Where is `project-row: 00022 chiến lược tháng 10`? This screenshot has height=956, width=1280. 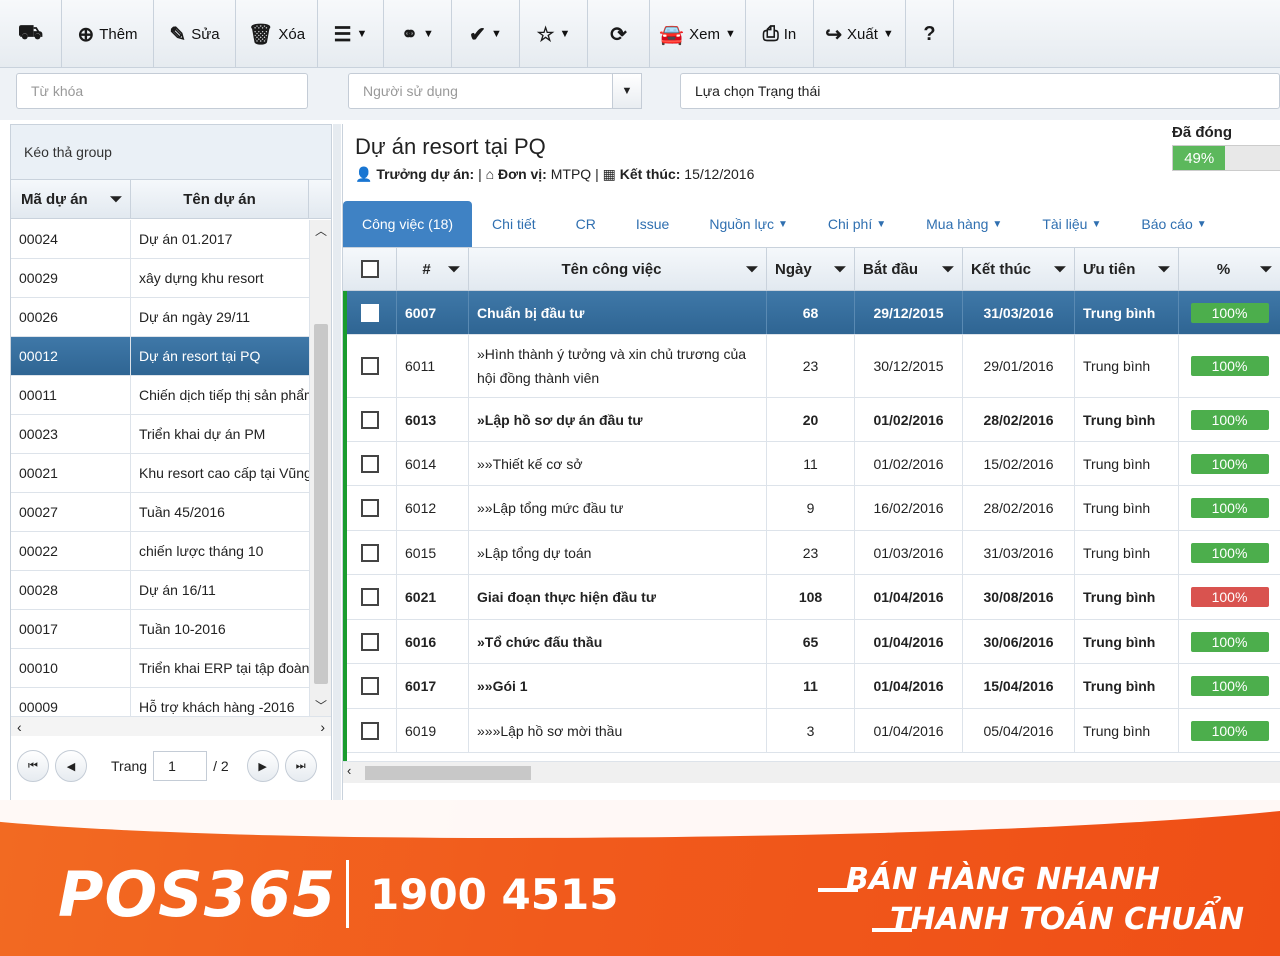 project-row: 00022 chiến lược tháng 10 is located at coordinates (160, 551).